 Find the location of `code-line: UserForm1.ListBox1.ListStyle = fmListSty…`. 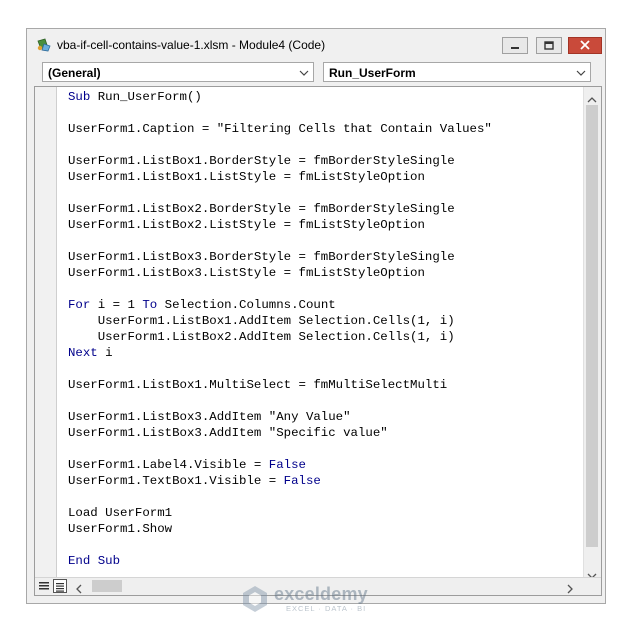

code-line: UserForm1.ListBox1.ListStyle = fmListSty… is located at coordinates (280, 177).